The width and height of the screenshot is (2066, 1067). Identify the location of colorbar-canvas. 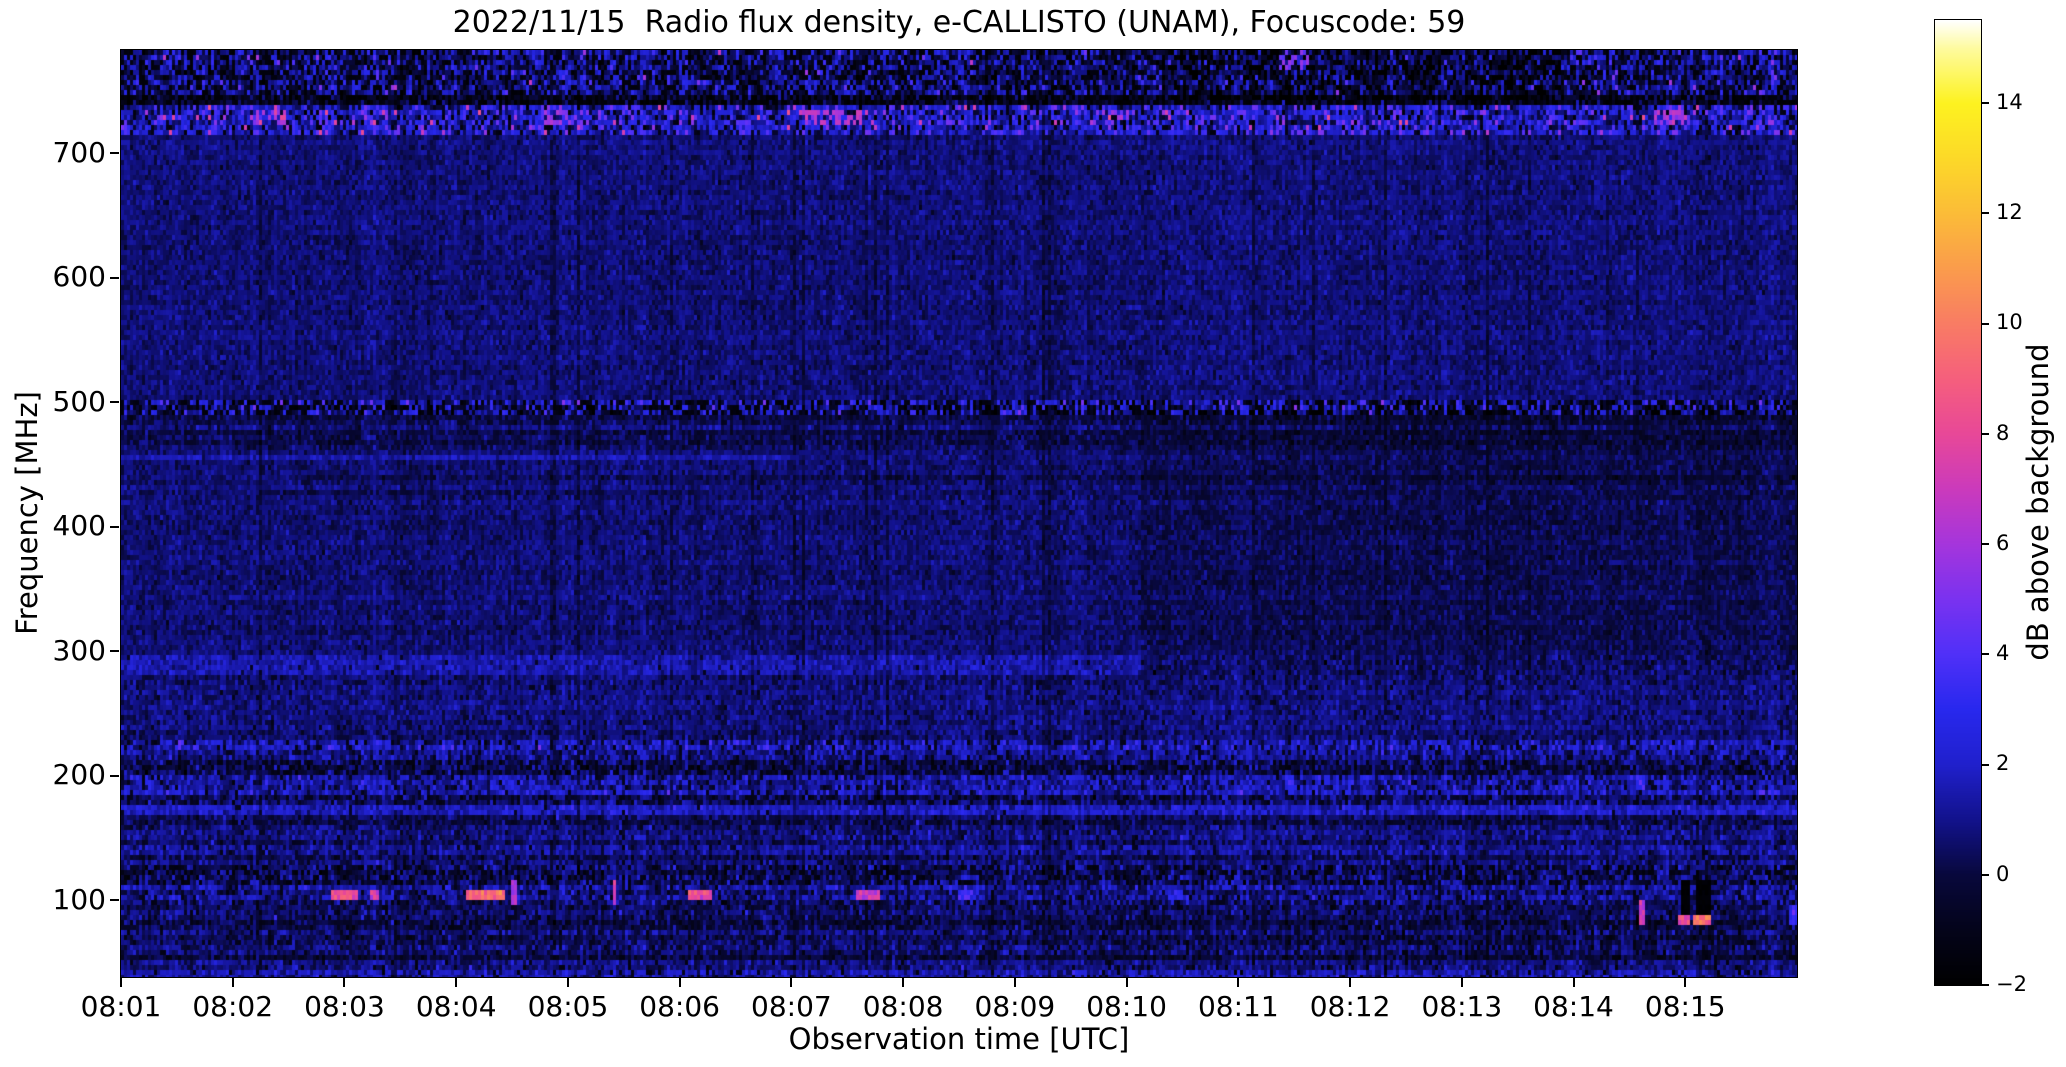
(1958, 502).